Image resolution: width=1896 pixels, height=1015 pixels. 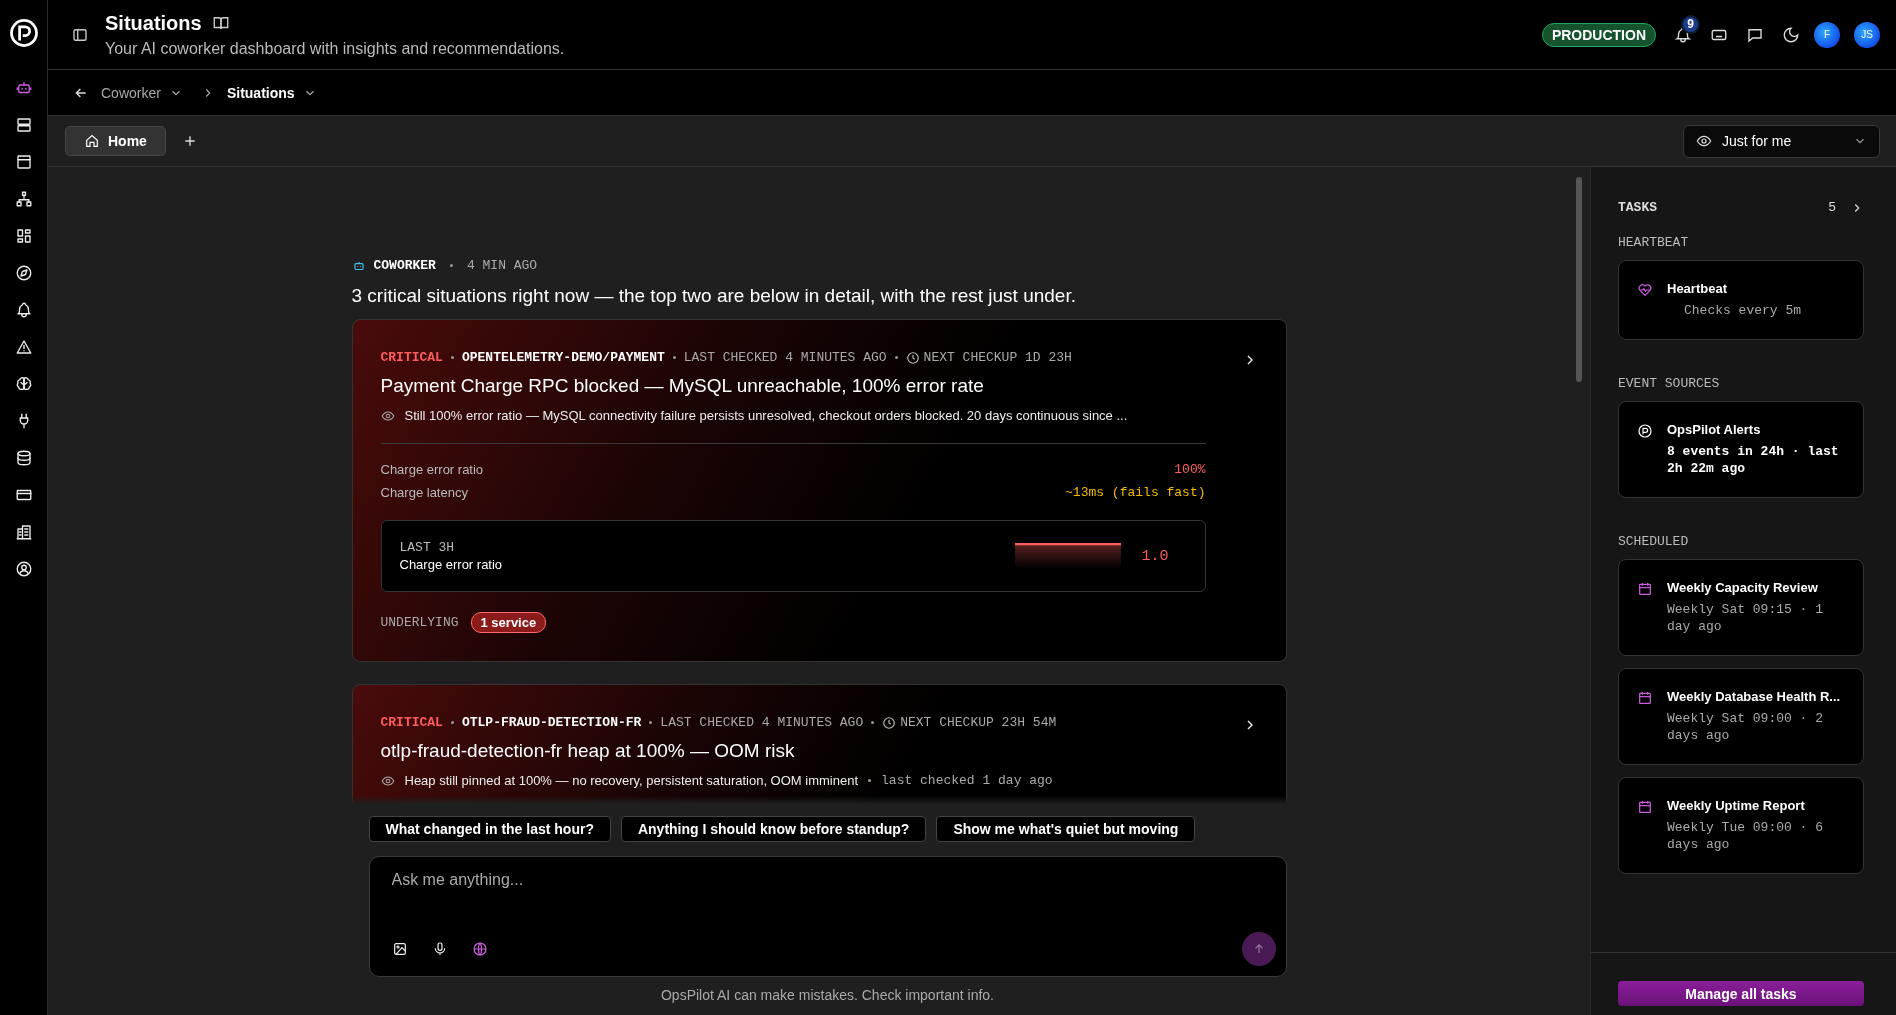 What do you see at coordinates (271, 92) in the screenshot?
I see `breadcrumb-dropdown: Situations` at bounding box center [271, 92].